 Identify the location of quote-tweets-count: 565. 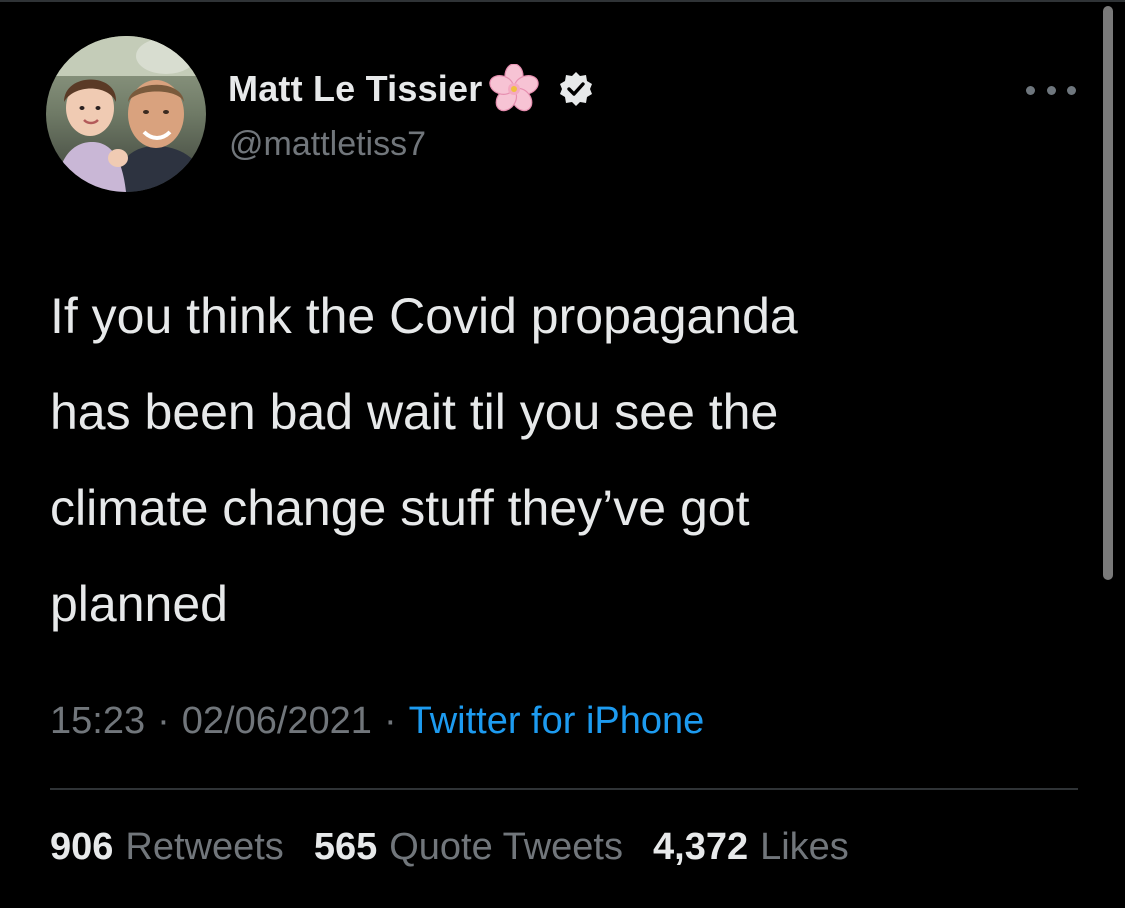
(345, 847).